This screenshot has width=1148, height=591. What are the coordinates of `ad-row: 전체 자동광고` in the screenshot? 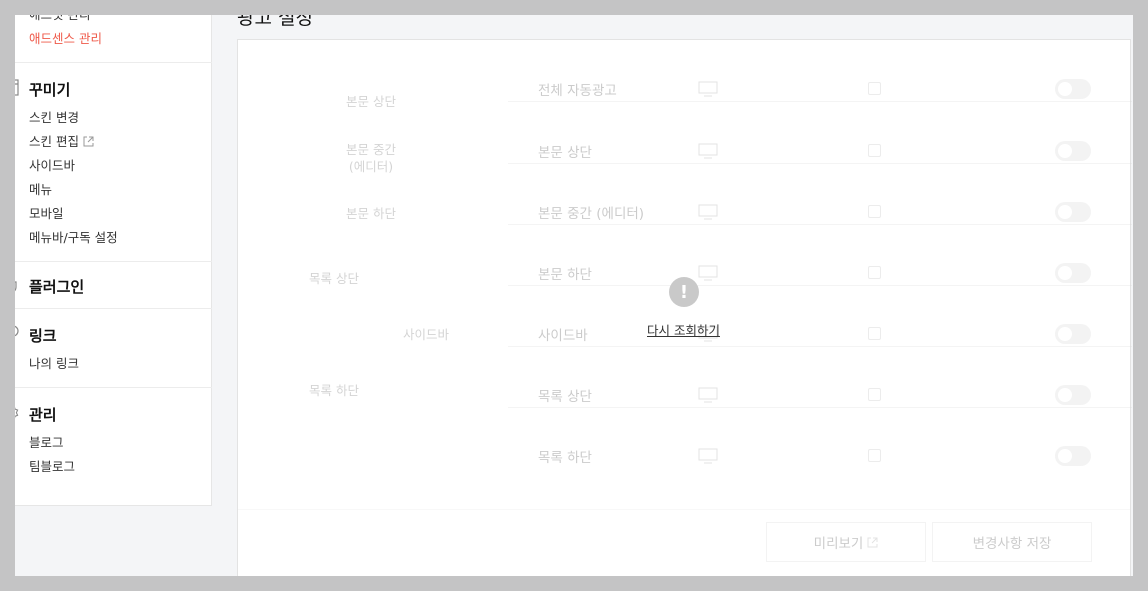 It's located at (820, 71).